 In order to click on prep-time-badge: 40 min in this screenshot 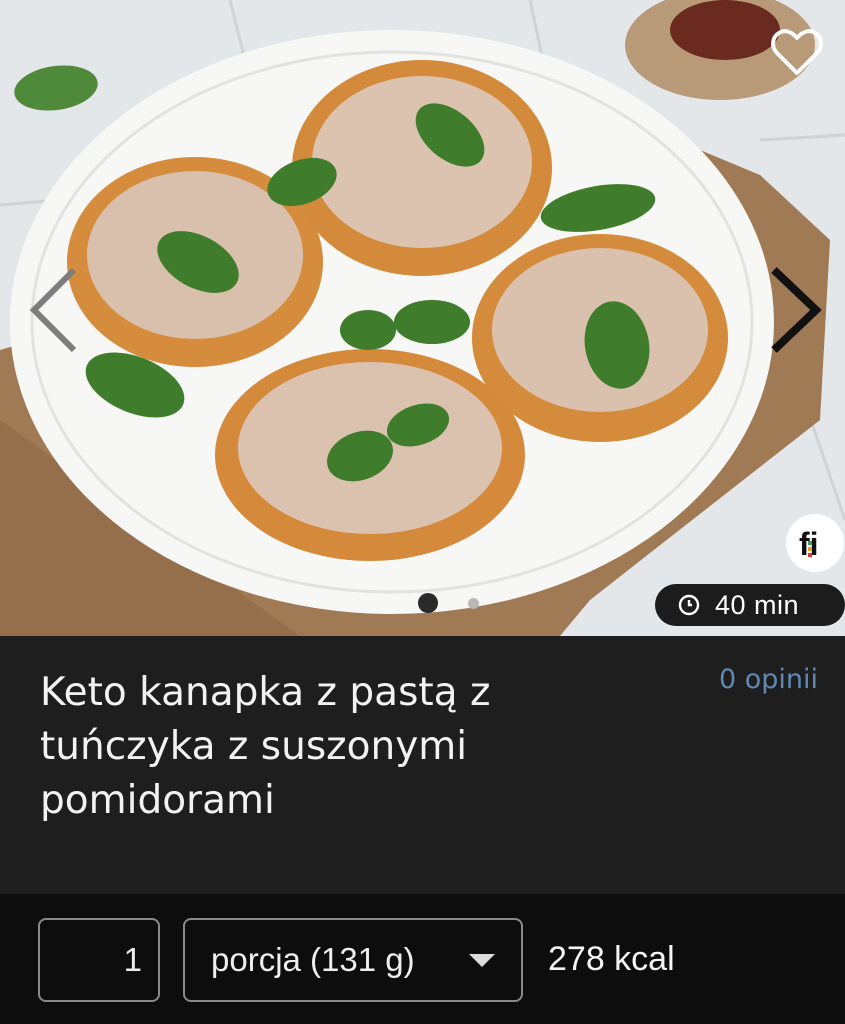, I will do `click(750, 605)`.